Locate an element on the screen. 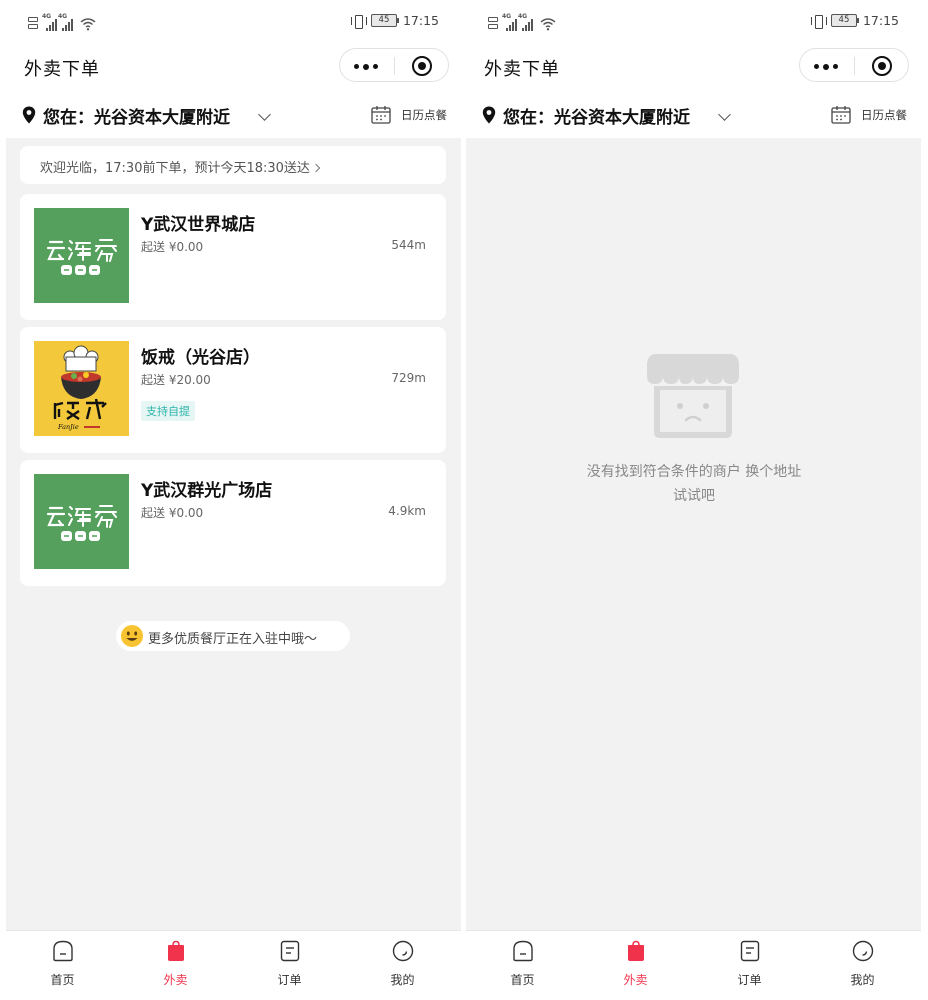  empty-message: 没有找到符合条件的商户 换个地址 试试吧 is located at coordinates (694, 484).